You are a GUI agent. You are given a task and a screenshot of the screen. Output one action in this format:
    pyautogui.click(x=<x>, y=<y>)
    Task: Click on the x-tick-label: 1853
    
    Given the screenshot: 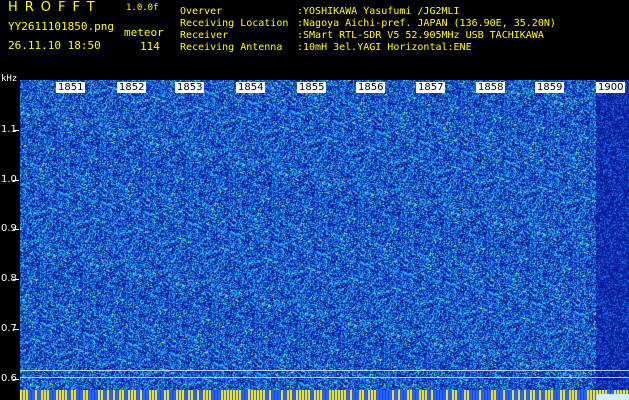 What is the action you would take?
    pyautogui.click(x=190, y=87)
    